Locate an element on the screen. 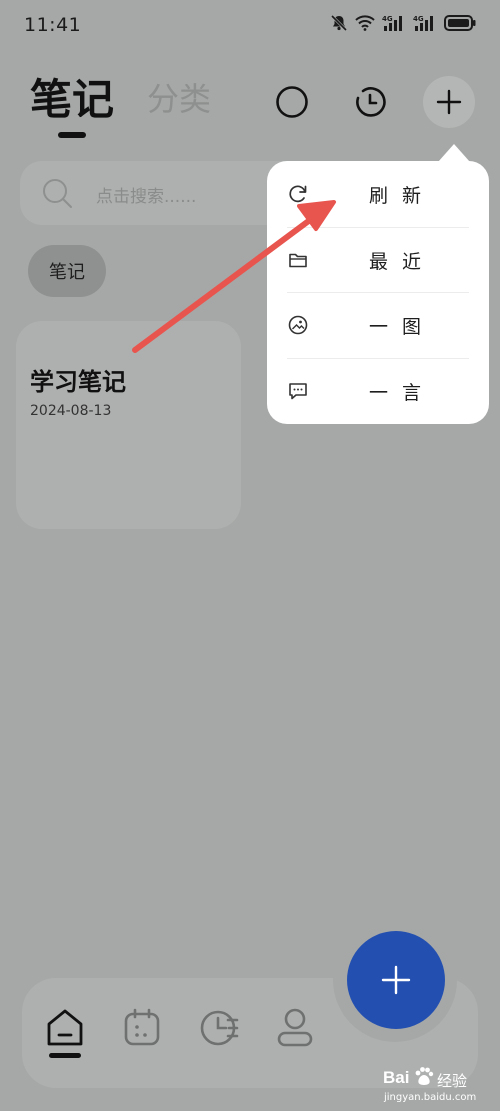  menu-item-label: 最近 is located at coordinates (402, 261).